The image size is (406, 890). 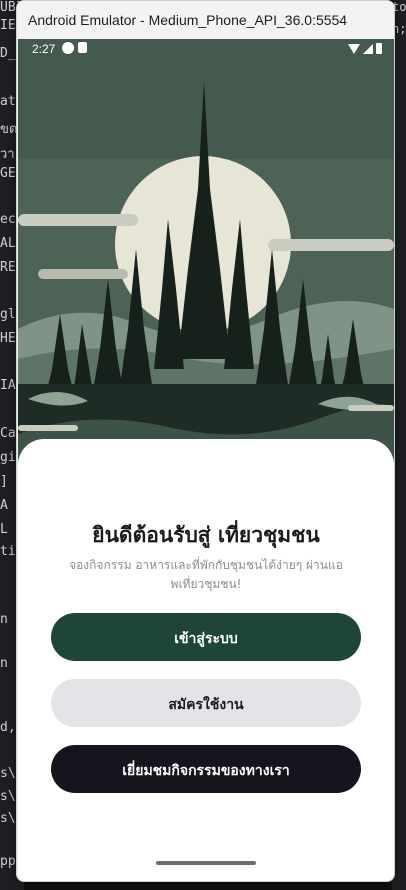 What do you see at coordinates (354, 48) in the screenshot?
I see `wifi-icon` at bounding box center [354, 48].